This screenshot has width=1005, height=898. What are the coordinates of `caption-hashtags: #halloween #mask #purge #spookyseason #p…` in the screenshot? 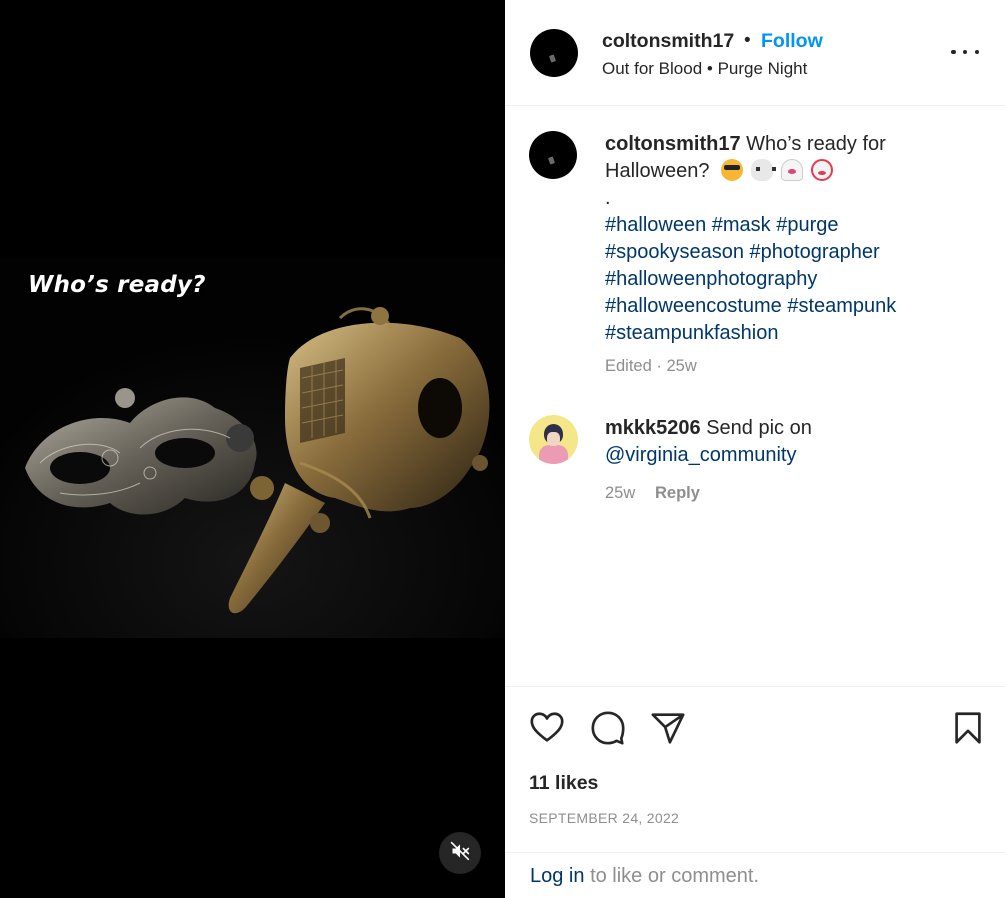 It's located at (770, 279).